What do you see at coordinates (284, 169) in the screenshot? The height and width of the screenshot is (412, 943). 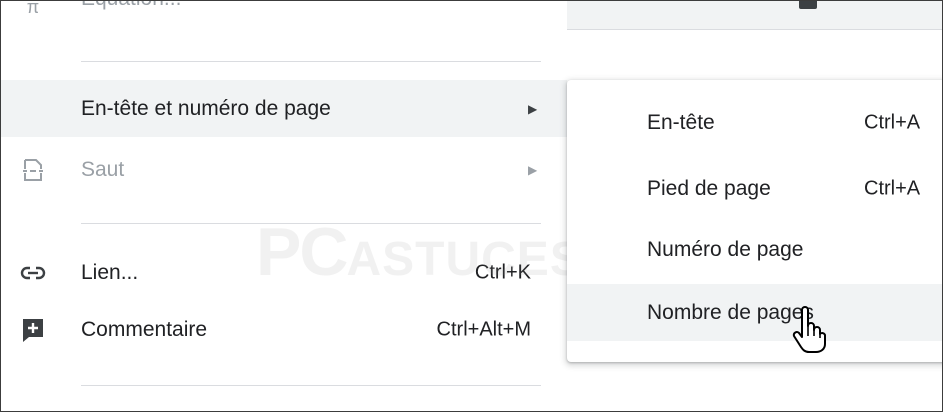 I see `menu-item-break: Saut ▶` at bounding box center [284, 169].